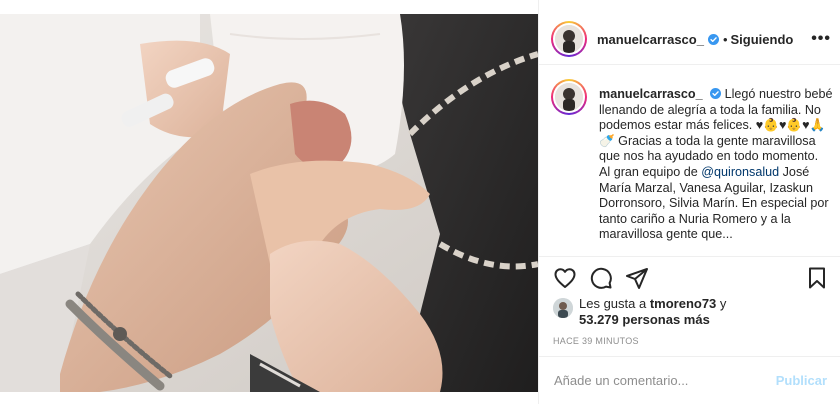 The height and width of the screenshot is (404, 840). Describe the element at coordinates (596, 341) in the screenshot. I see `post-timestamp: Hace 39 minutos` at that location.